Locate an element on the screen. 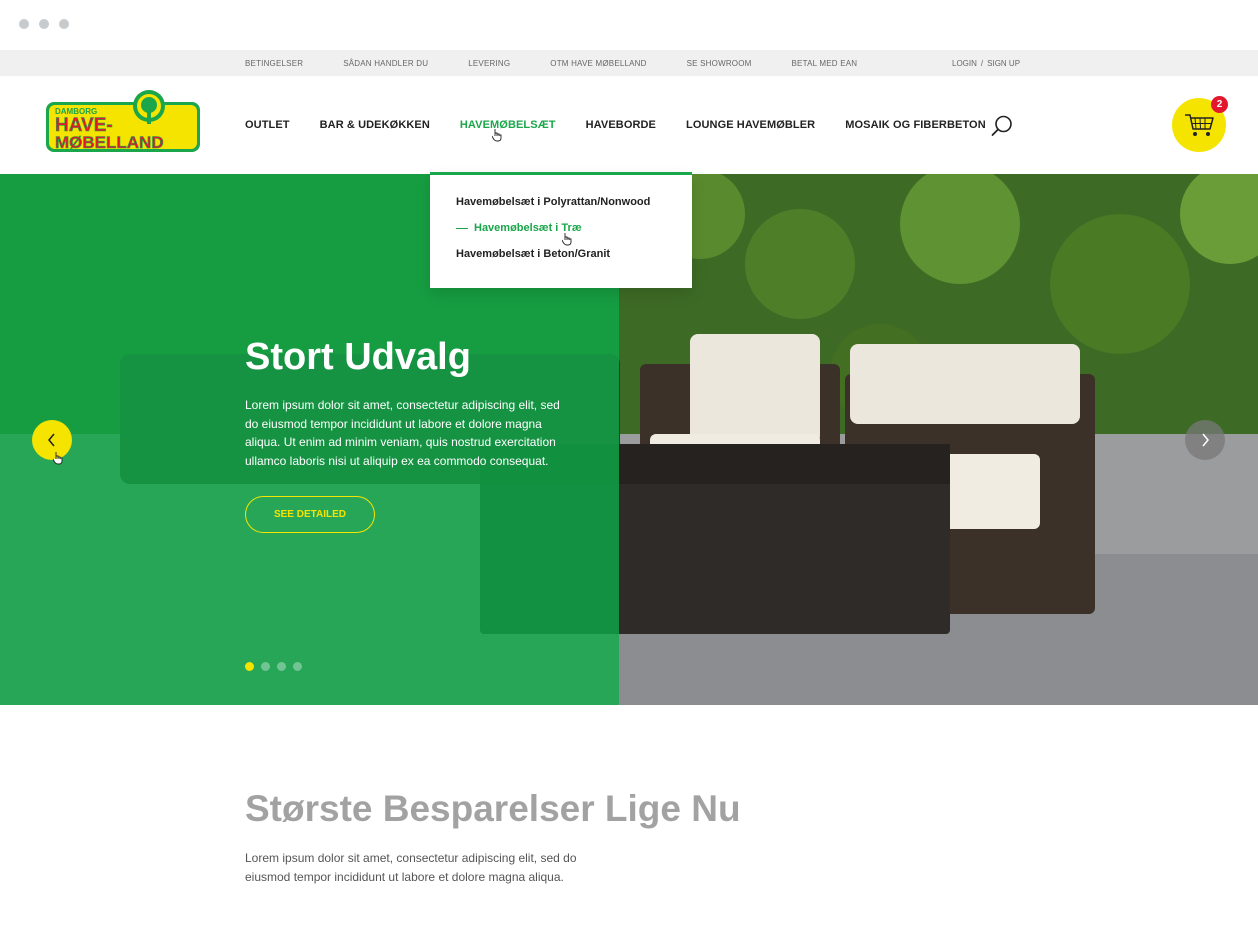 This screenshot has height=930, width=1258. cart-button: 2 is located at coordinates (1200, 124).